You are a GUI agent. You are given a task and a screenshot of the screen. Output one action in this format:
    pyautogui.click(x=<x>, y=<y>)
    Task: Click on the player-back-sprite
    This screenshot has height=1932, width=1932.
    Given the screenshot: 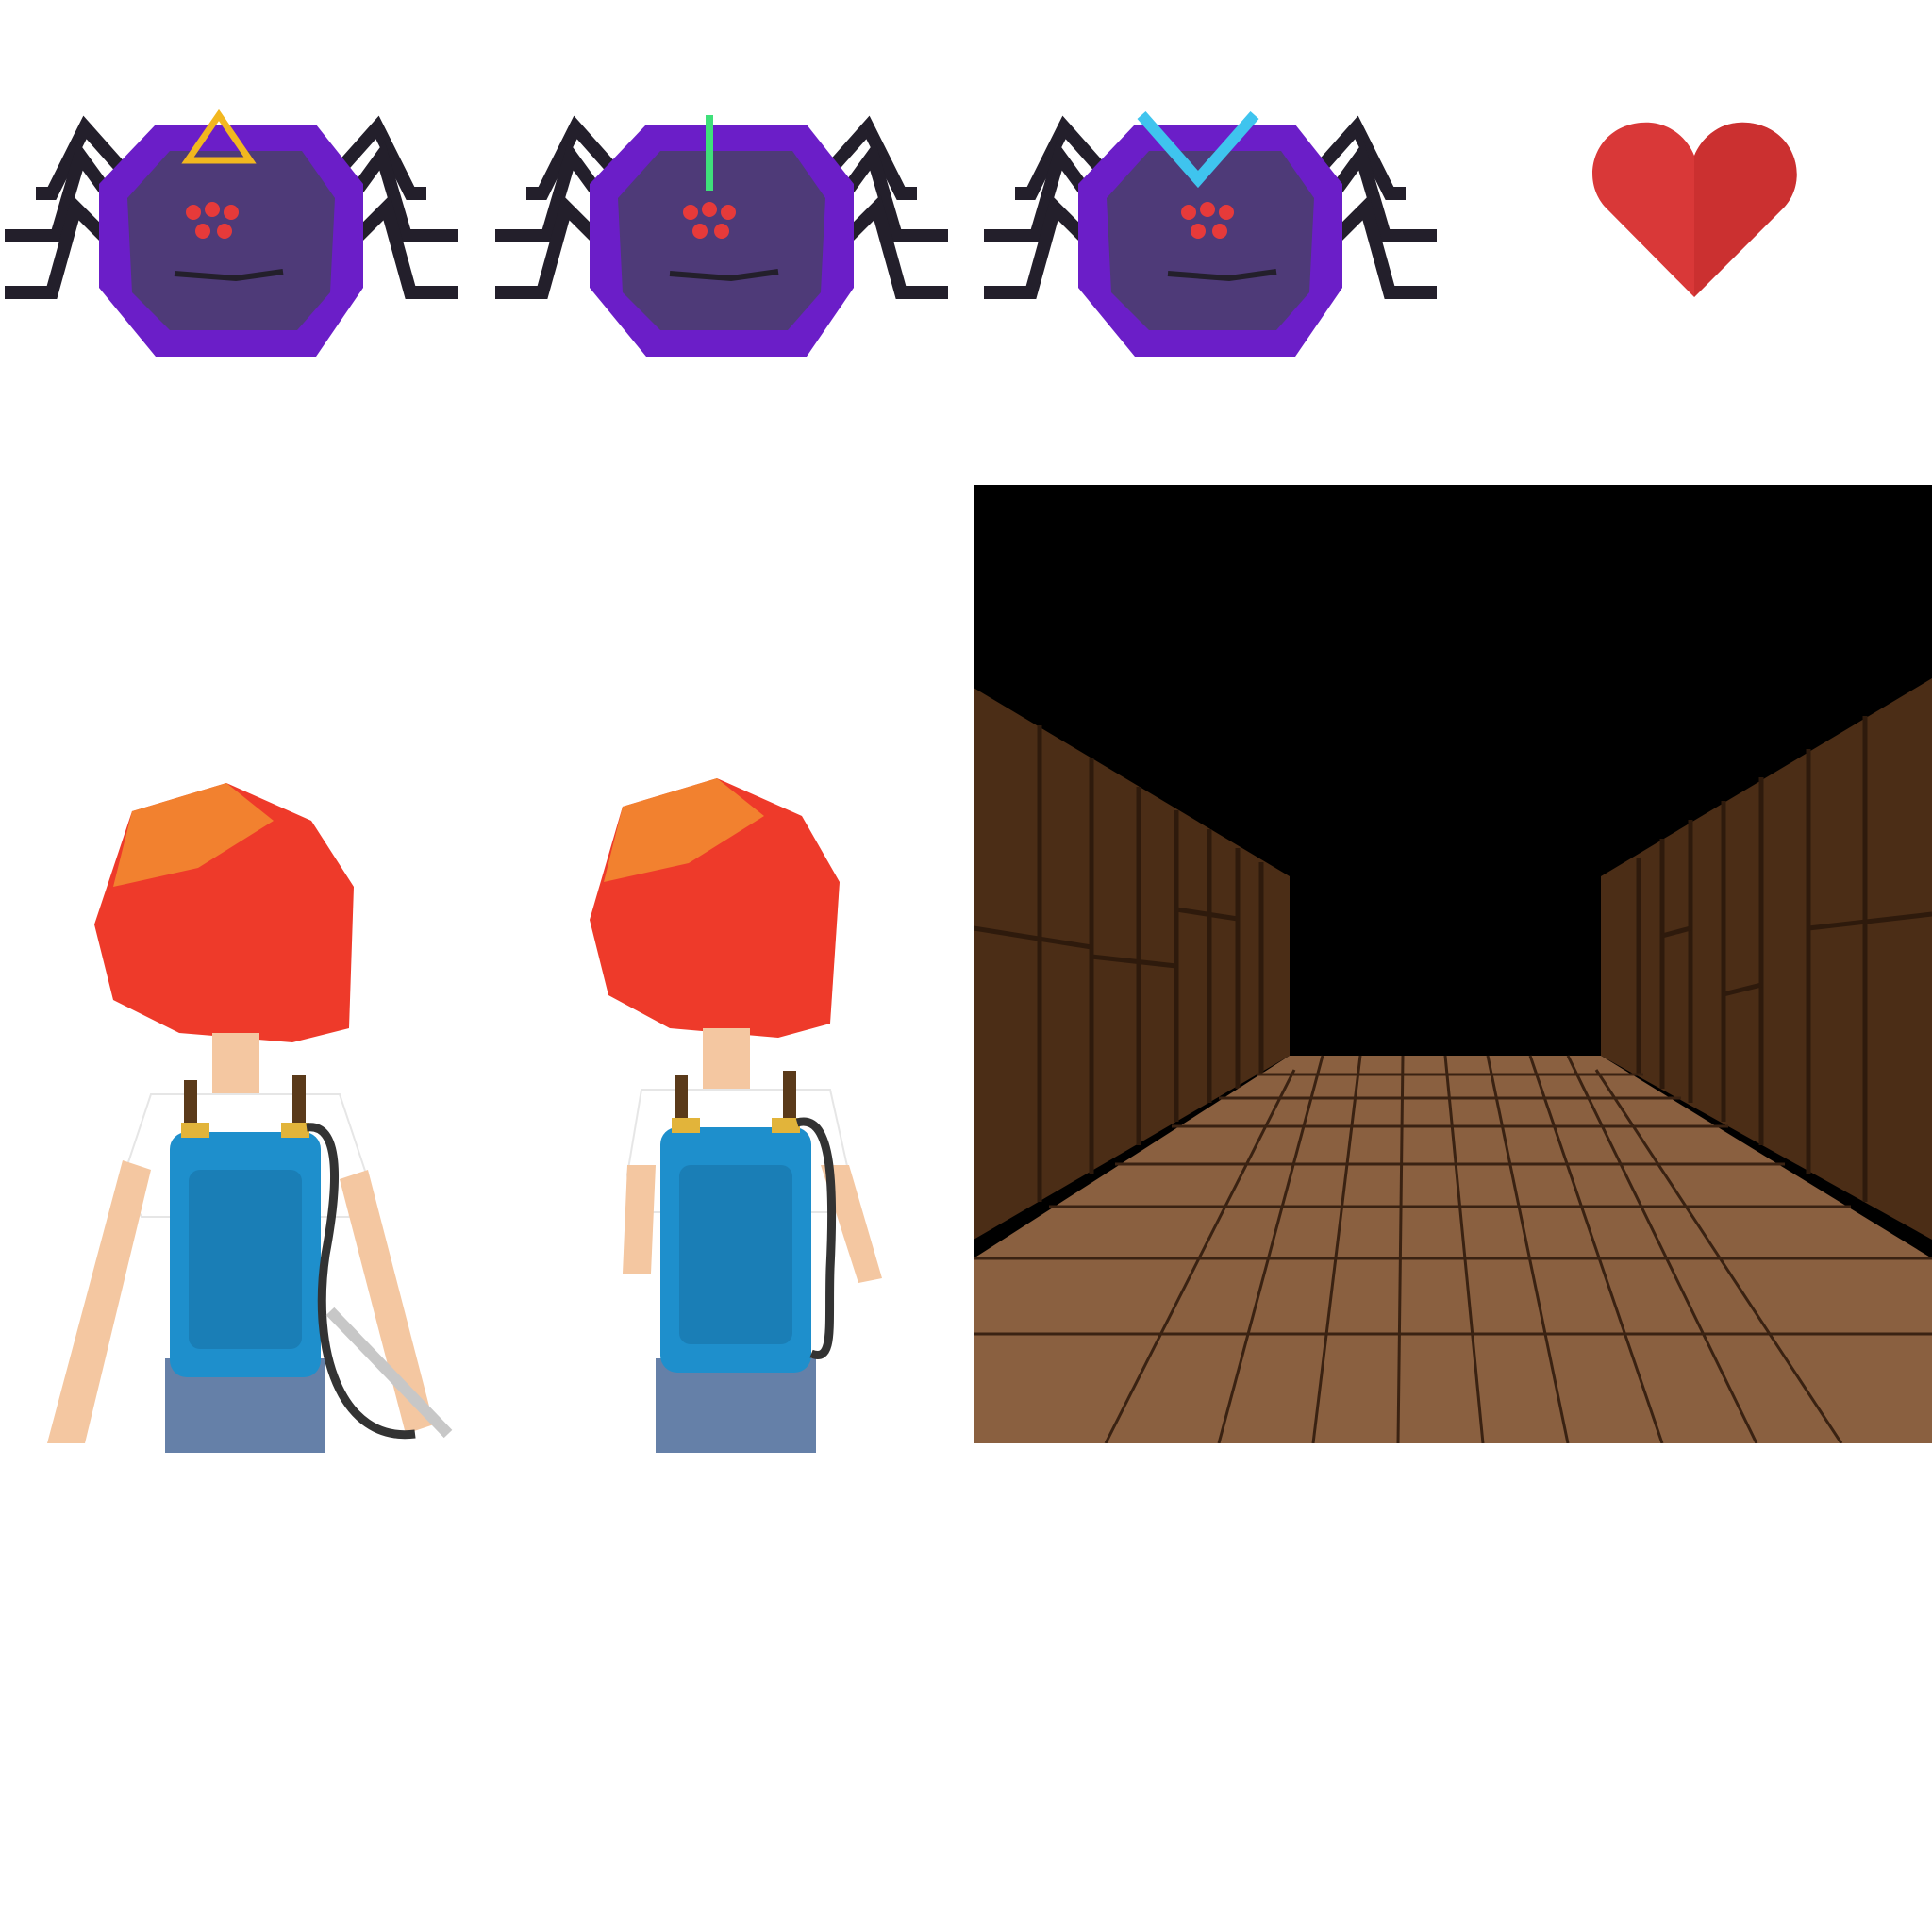 What is the action you would take?
    pyautogui.click(x=250, y=1118)
    